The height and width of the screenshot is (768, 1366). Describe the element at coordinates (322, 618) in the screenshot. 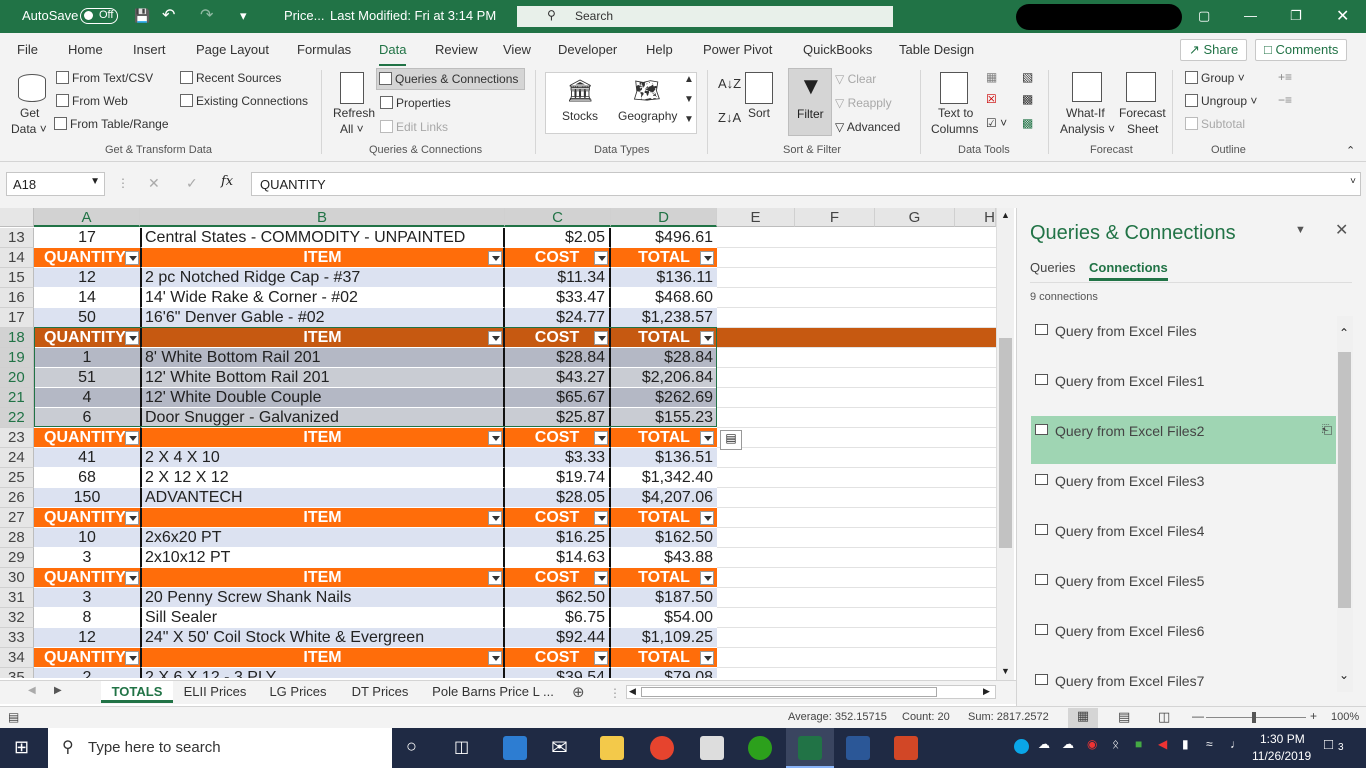

I see `cell-b: Sill Sealer` at that location.